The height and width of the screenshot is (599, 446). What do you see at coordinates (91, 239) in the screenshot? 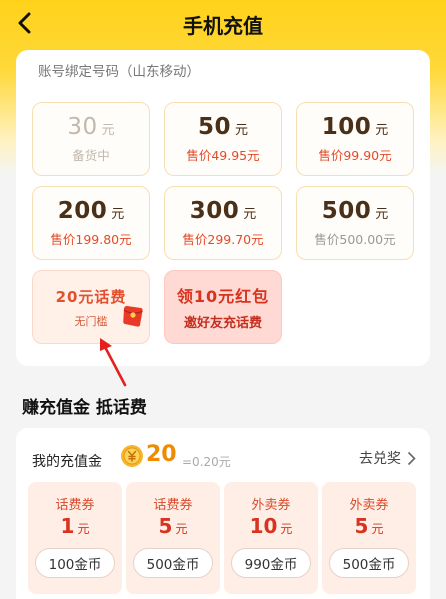
I see `sale-price: 售价199.80元` at bounding box center [91, 239].